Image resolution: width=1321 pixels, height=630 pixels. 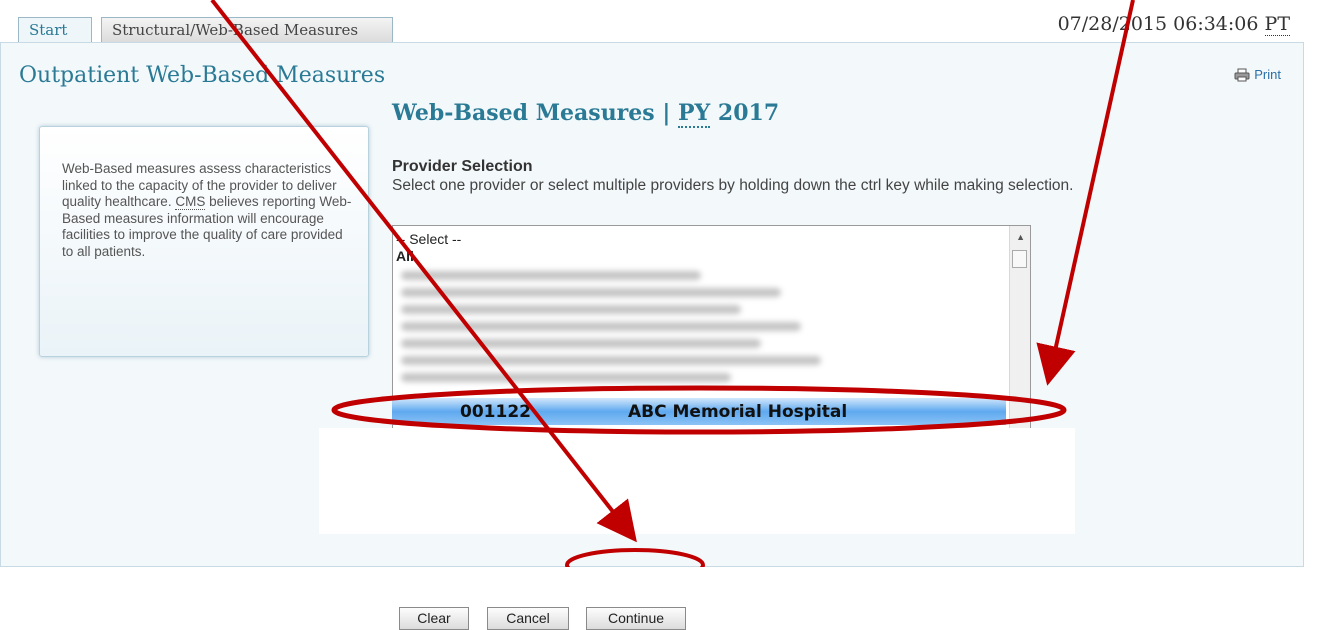 I want to click on section-title: Web-Based Measures | PY 2017, so click(x=586, y=114).